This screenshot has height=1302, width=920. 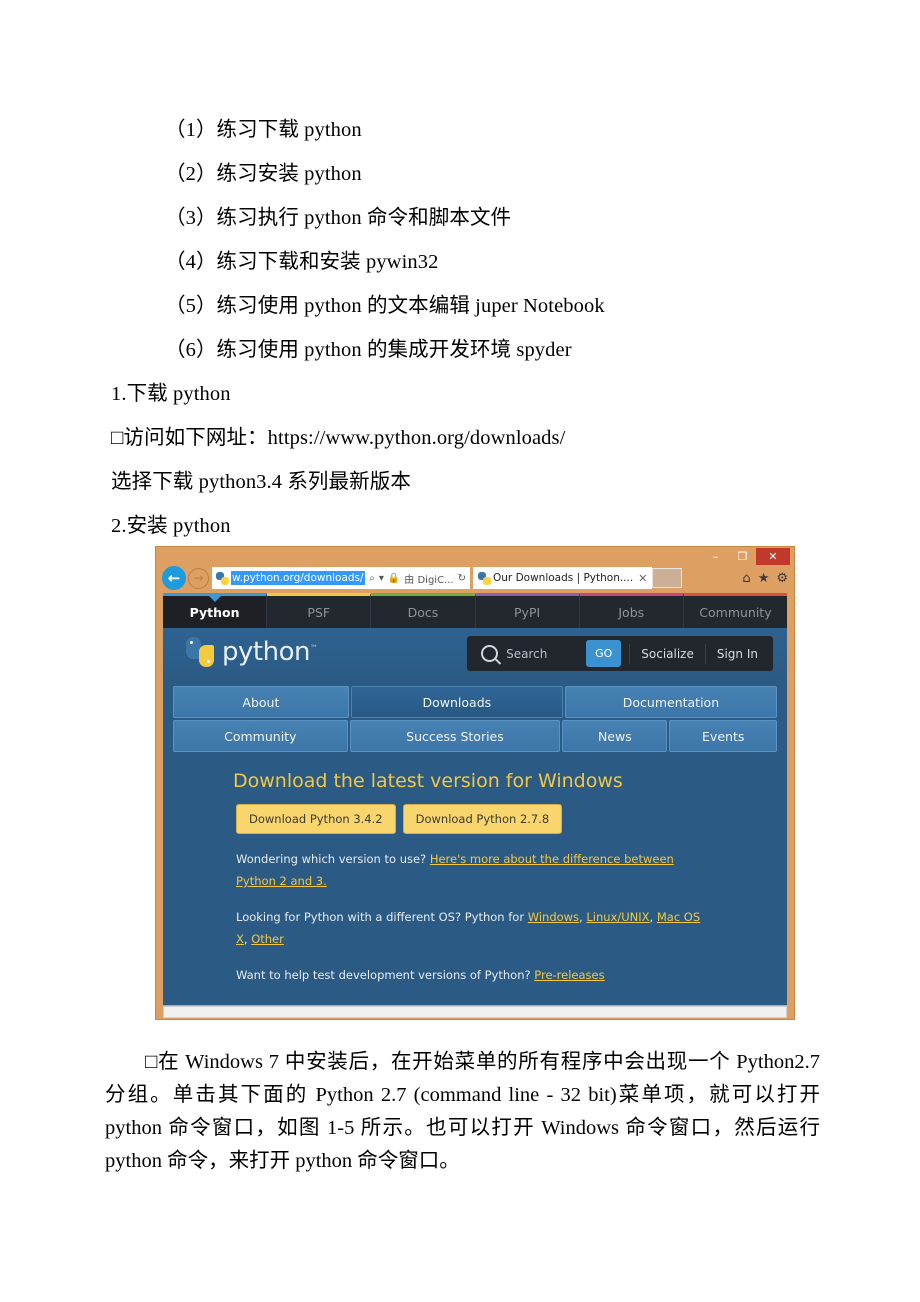 I want to click on address-bar-icons: ⌕ ▾ 🔒 由 DigiC... ↻, so click(x=417, y=578).